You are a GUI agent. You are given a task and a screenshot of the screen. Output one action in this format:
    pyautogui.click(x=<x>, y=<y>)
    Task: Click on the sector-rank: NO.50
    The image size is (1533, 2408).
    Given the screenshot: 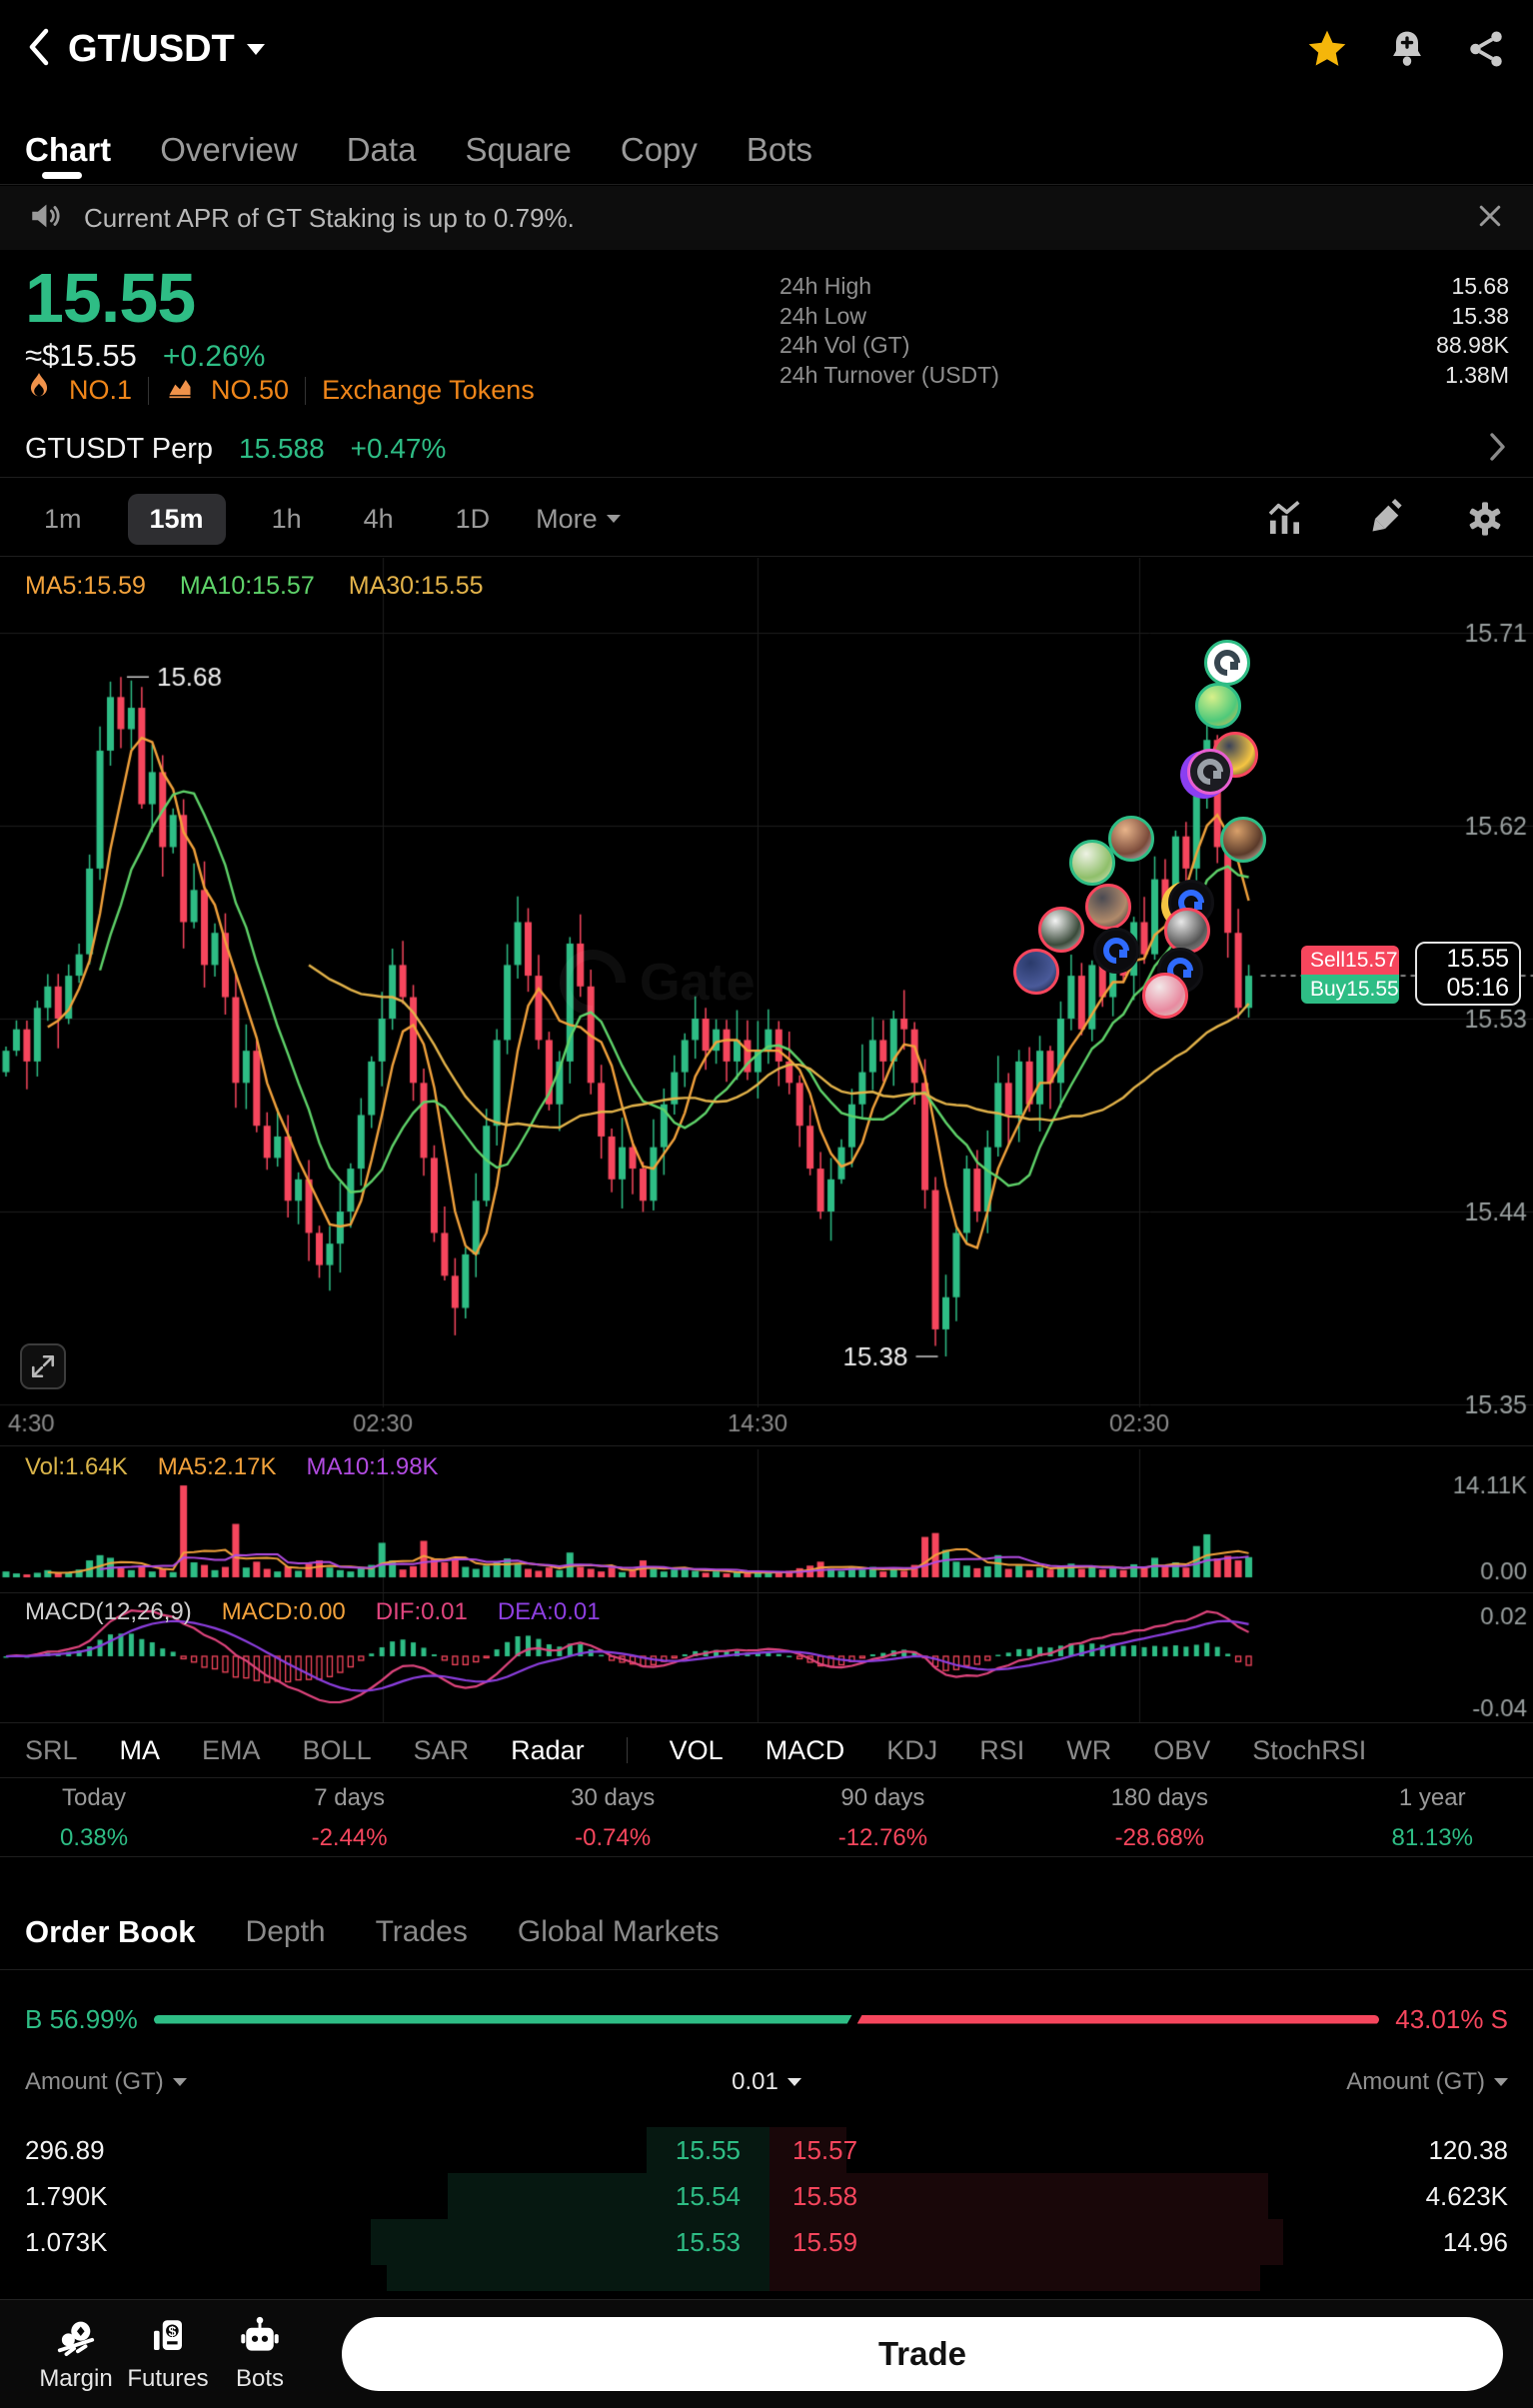 What is the action you would take?
    pyautogui.click(x=250, y=390)
    